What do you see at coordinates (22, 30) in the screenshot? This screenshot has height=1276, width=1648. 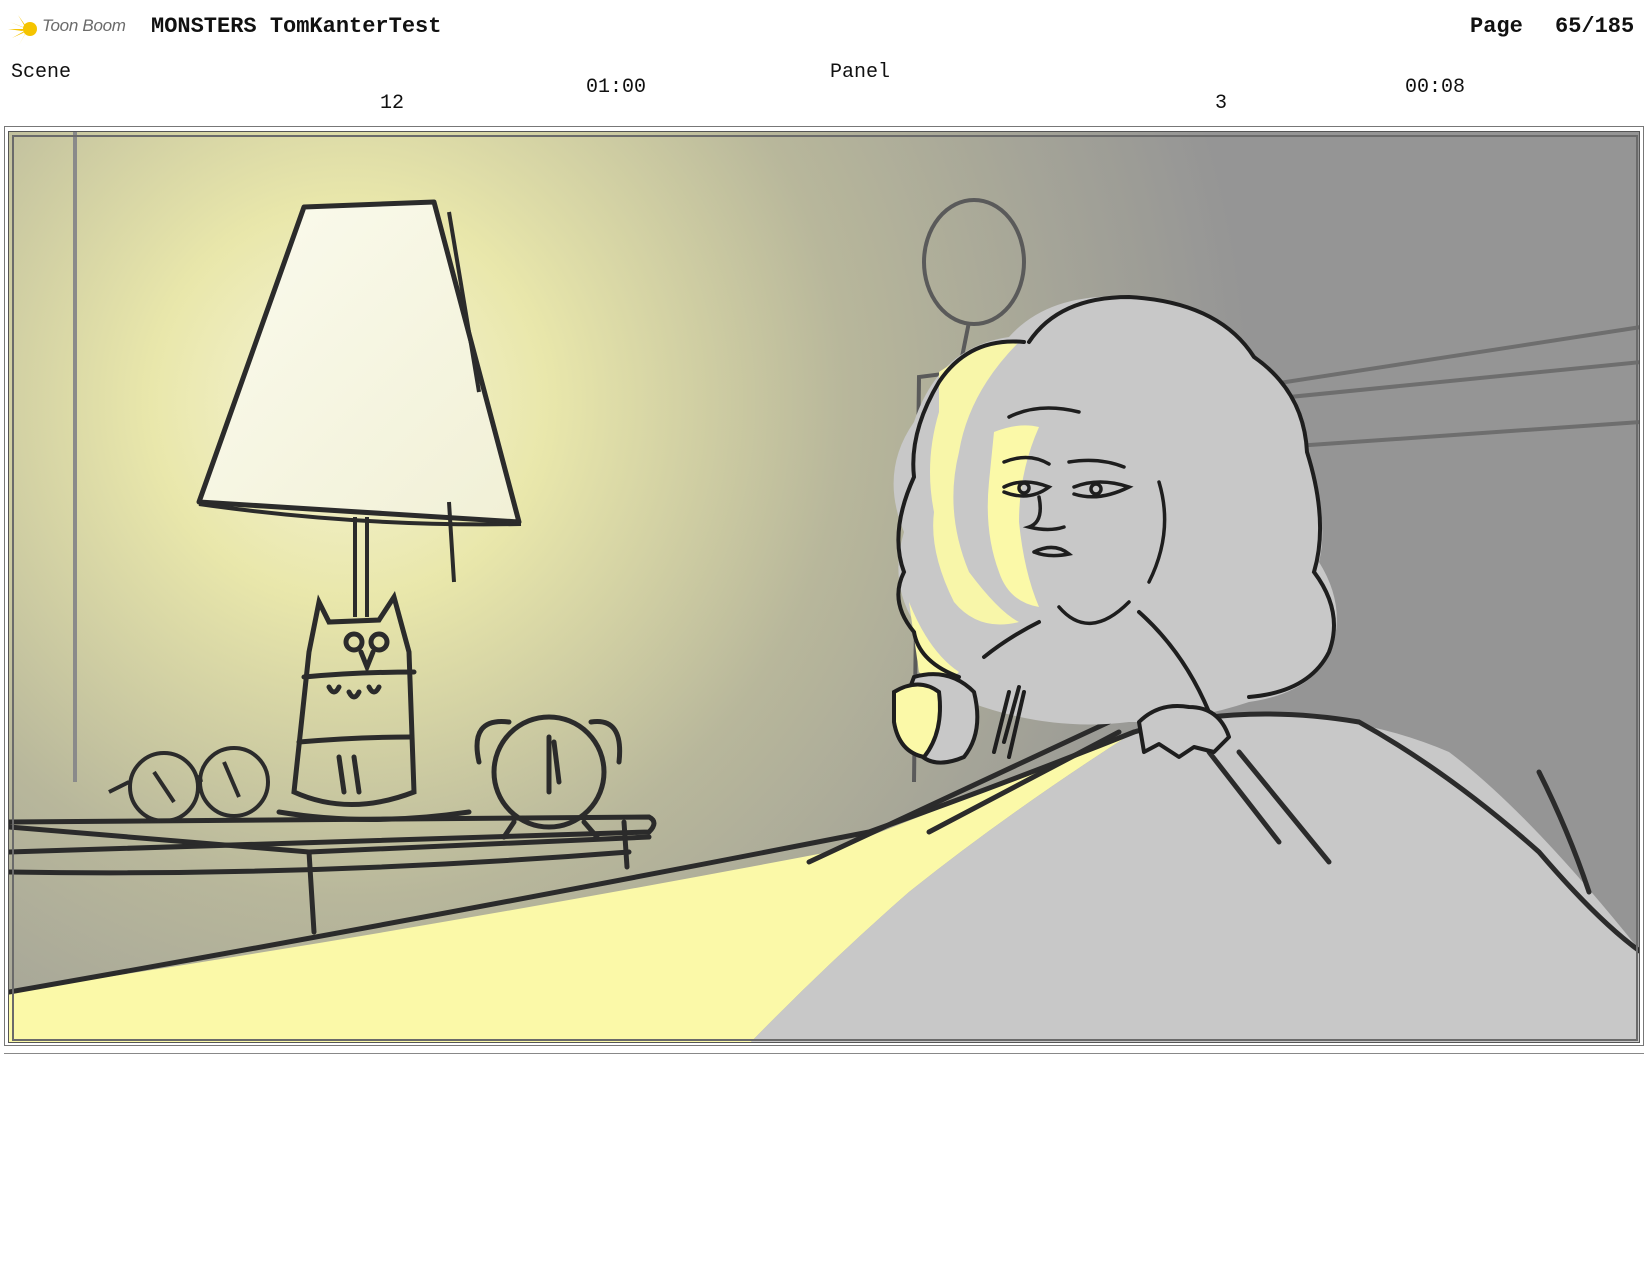 I see `starburst-icon` at bounding box center [22, 30].